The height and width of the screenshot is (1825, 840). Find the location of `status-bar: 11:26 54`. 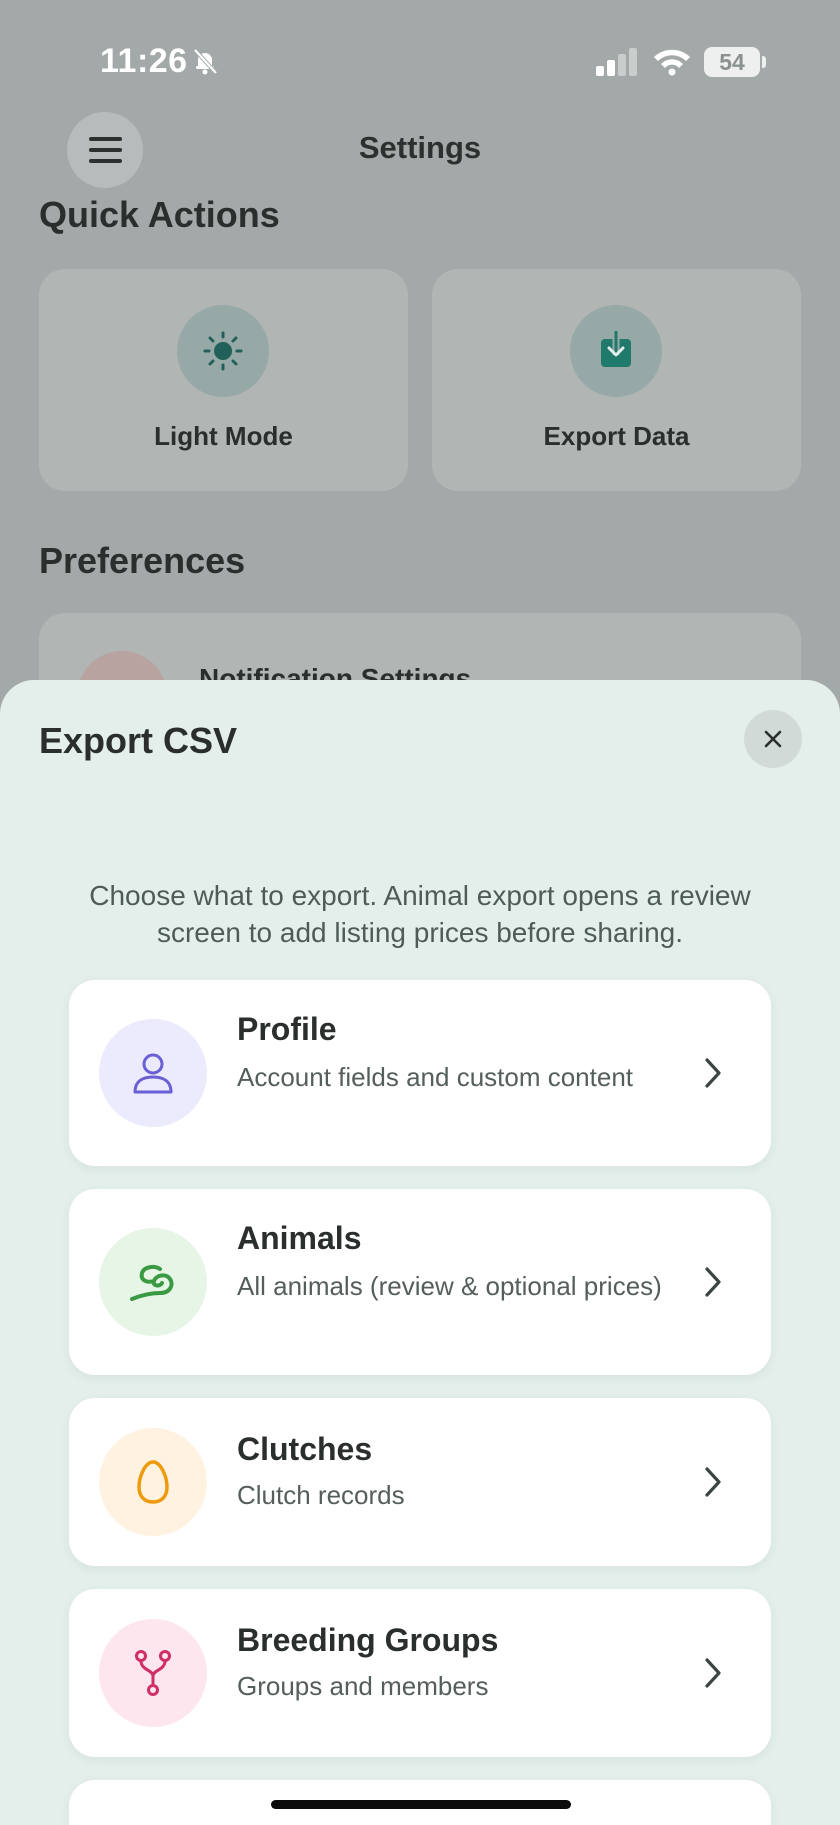

status-bar: 11:26 54 is located at coordinates (420, 60).